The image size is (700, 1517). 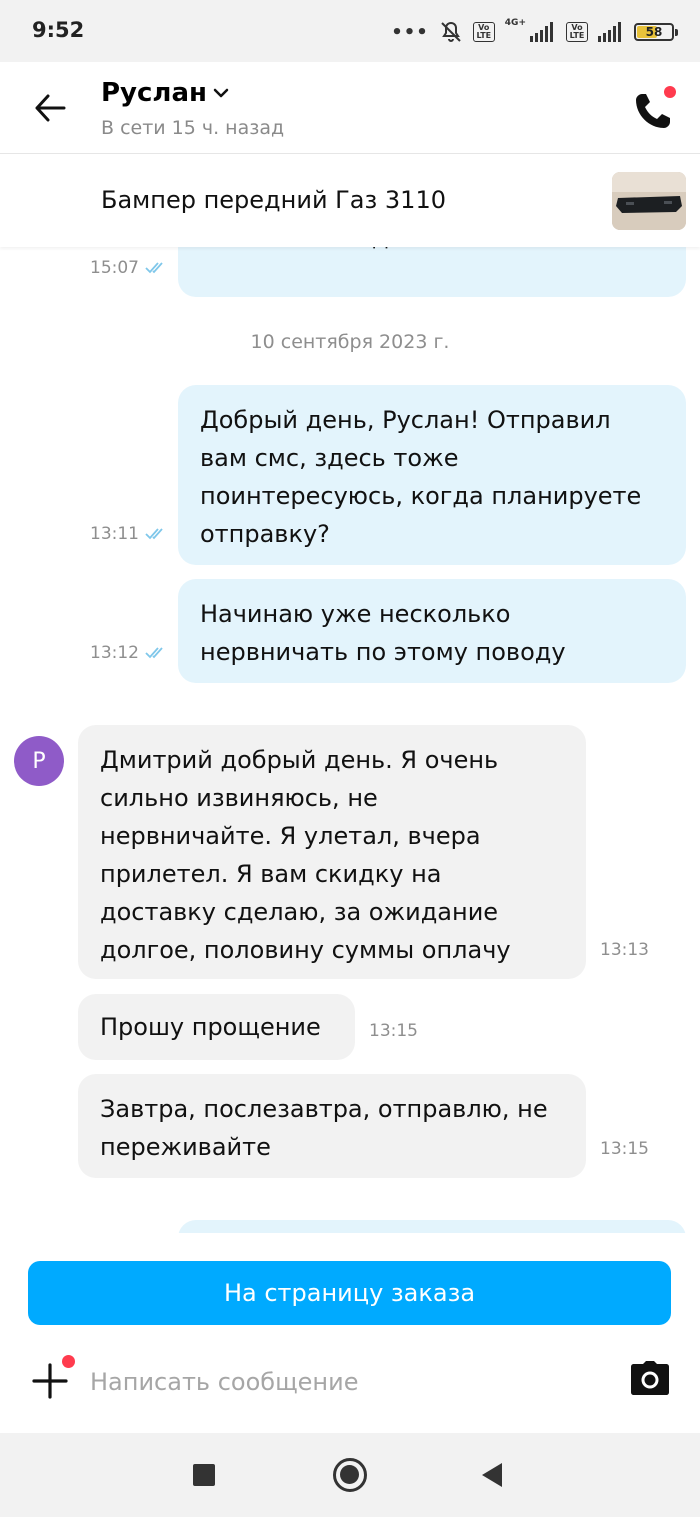 I want to click on call-button, so click(x=655, y=109).